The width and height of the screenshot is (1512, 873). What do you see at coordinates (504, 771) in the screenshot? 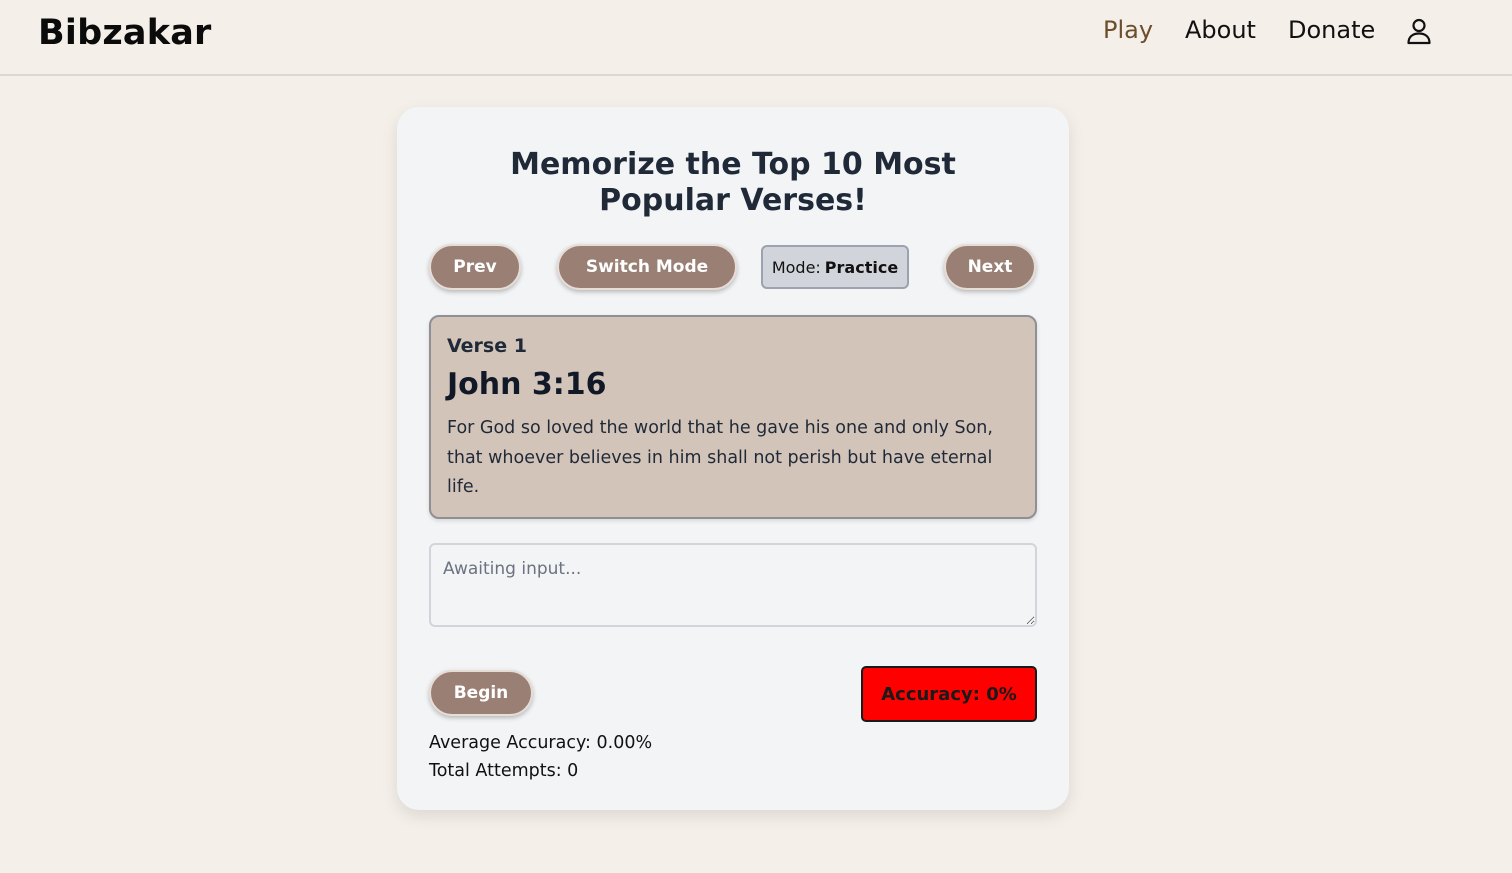
I see `total-attempts-text: Total Attempts: 0` at bounding box center [504, 771].